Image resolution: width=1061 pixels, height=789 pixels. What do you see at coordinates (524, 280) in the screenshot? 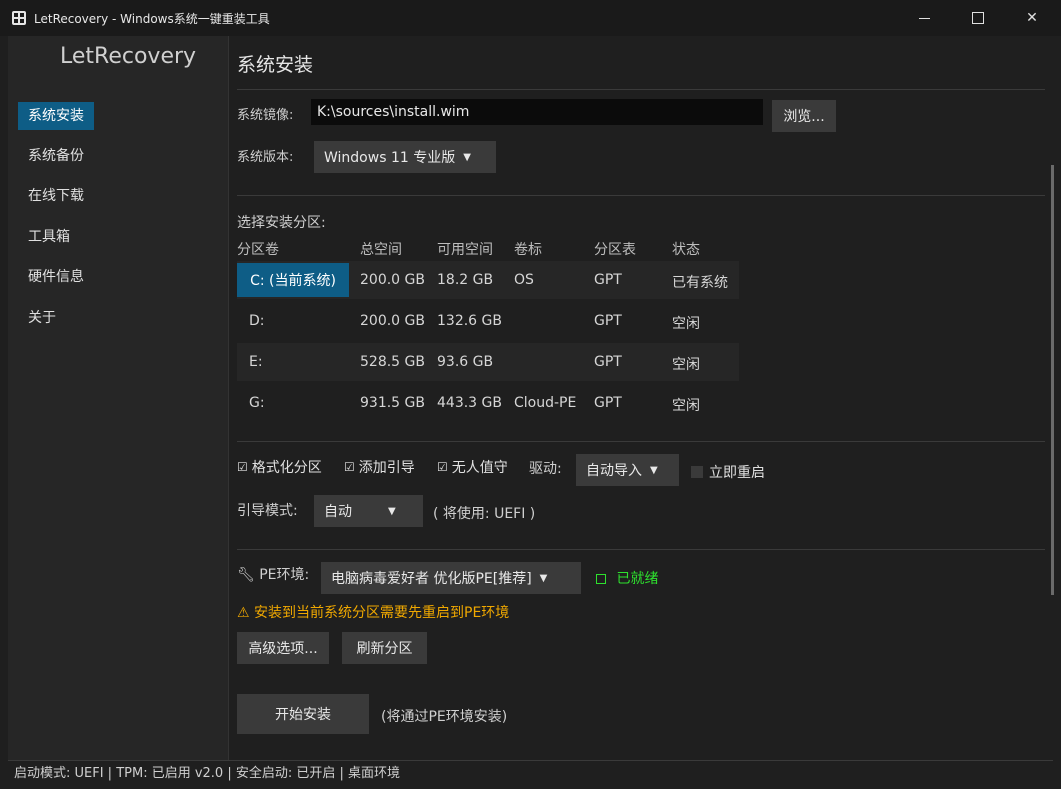
I see `label-cell: OS` at bounding box center [524, 280].